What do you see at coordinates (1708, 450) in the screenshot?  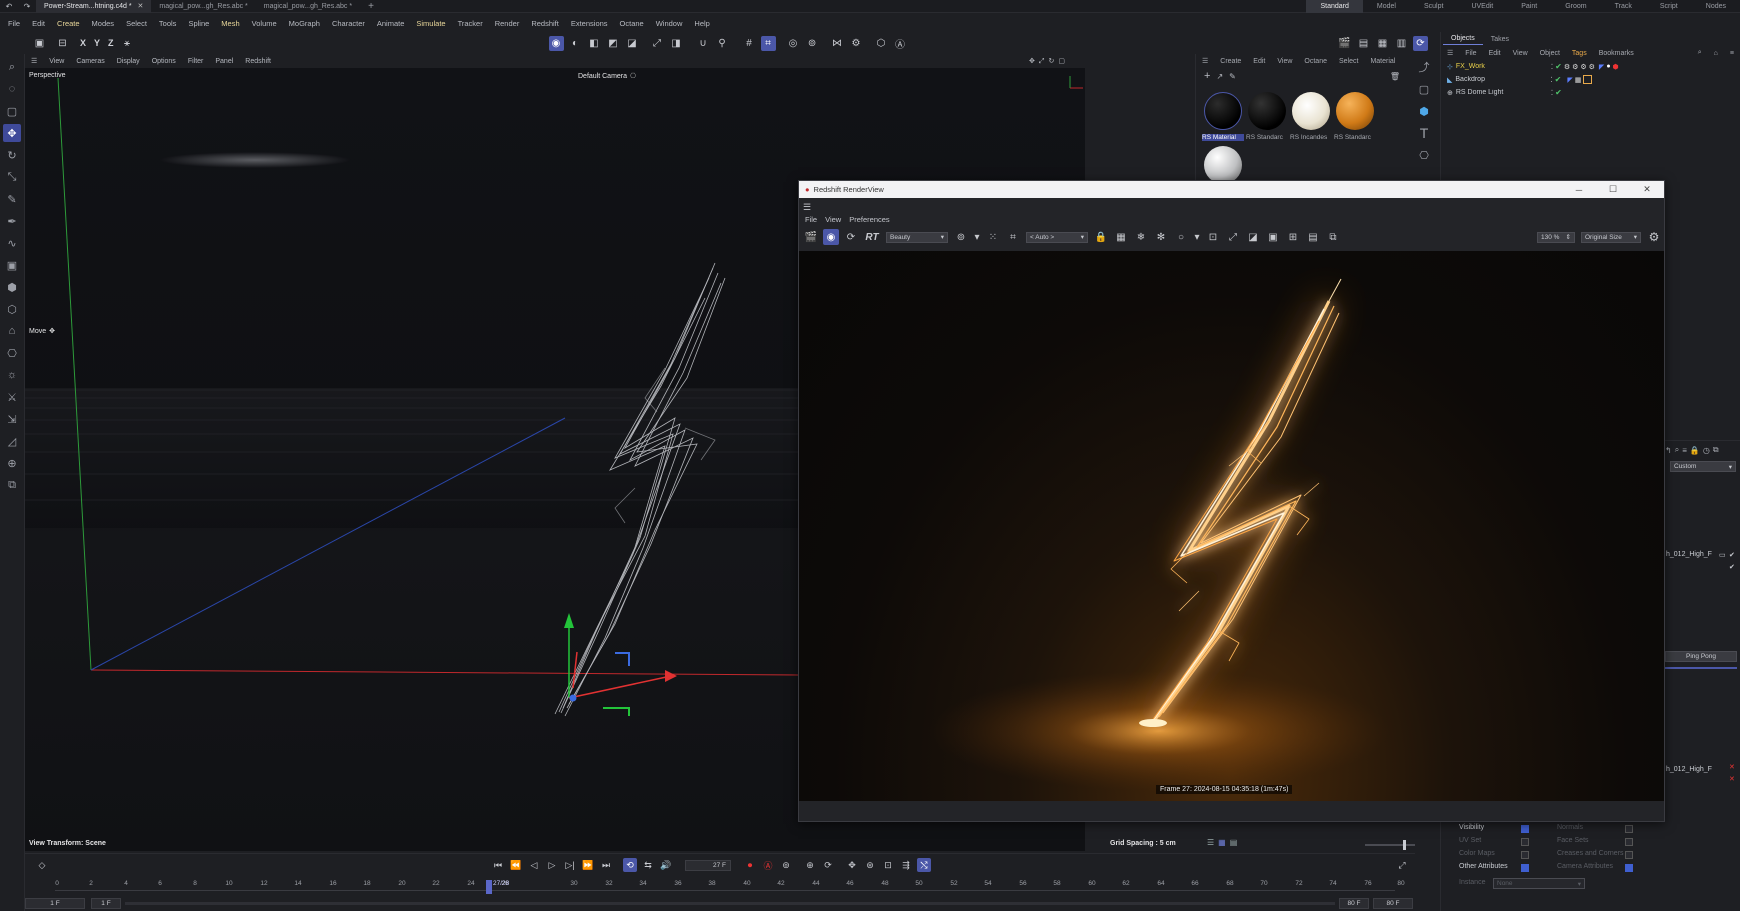 I see `attr-history-icon: ◷` at bounding box center [1708, 450].